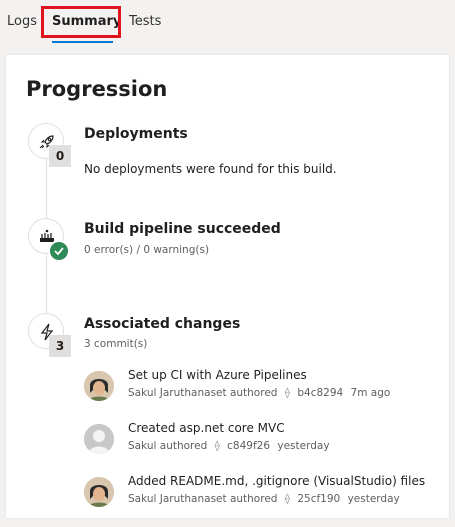  Describe the element at coordinates (145, 21) in the screenshot. I see `tab-tests: Tests` at that location.